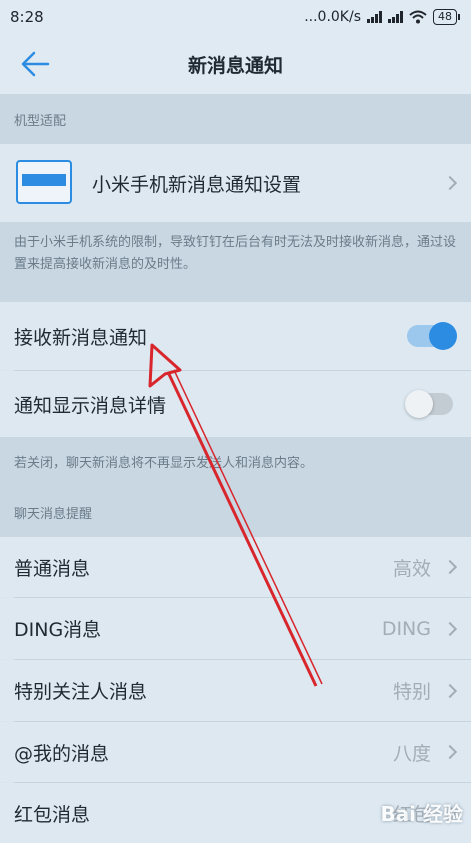  I want to click on mention-message-item: @我的消息 八度, so click(235, 752).